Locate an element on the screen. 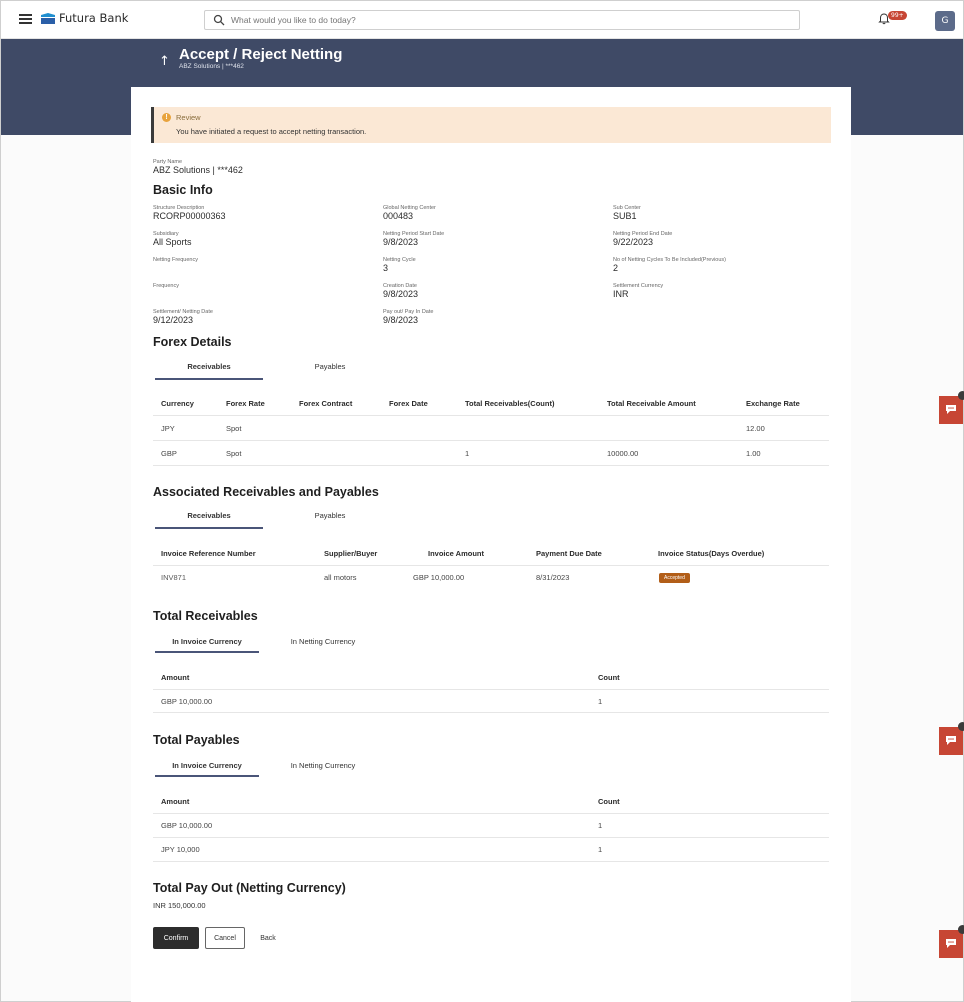 This screenshot has width=964, height=1002. hamburger-menu-icon is located at coordinates (25, 19).